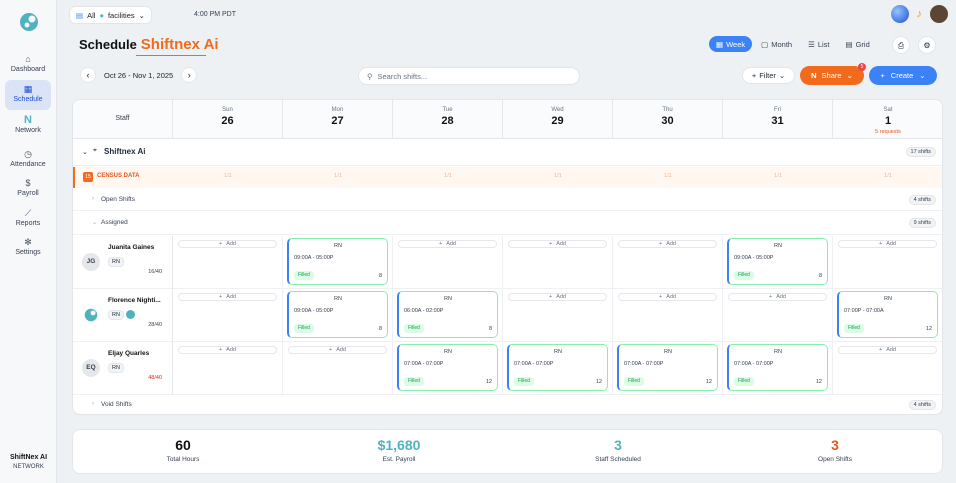 Image resolution: width=956 pixels, height=483 pixels. What do you see at coordinates (88, 177) in the screenshot?
I see `census-badge: 15` at bounding box center [88, 177].